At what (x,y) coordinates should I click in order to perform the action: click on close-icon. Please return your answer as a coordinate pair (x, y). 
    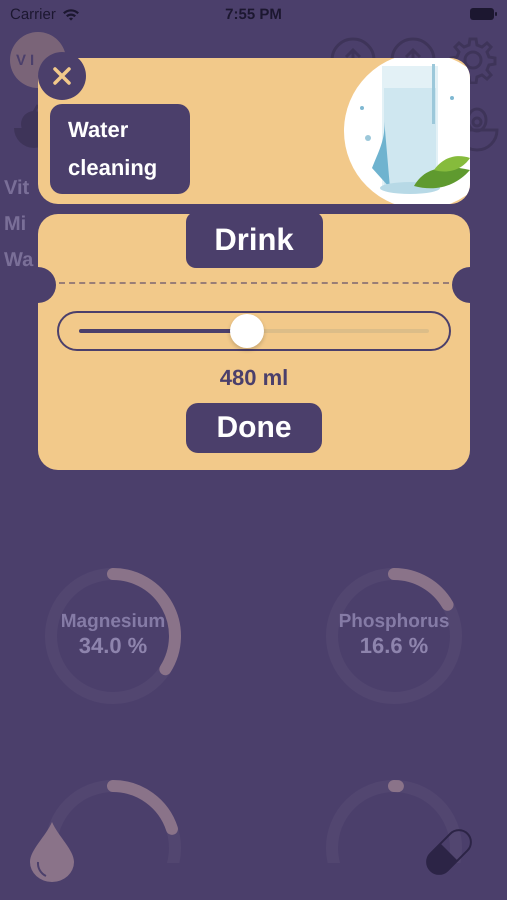
    Looking at the image, I should click on (62, 76).